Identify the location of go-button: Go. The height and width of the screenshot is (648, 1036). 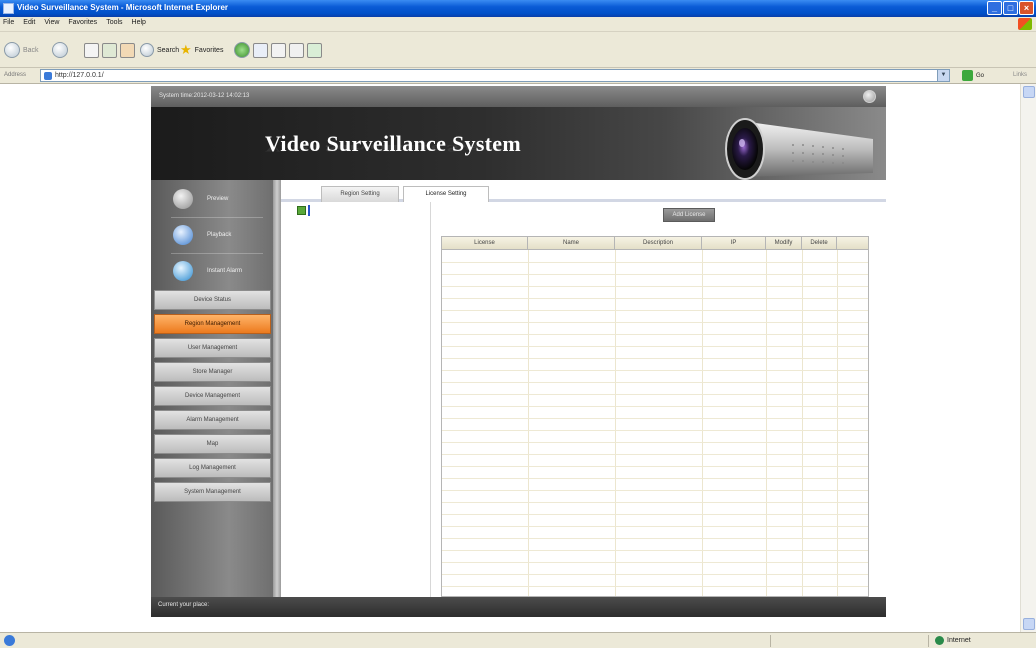
(973, 75).